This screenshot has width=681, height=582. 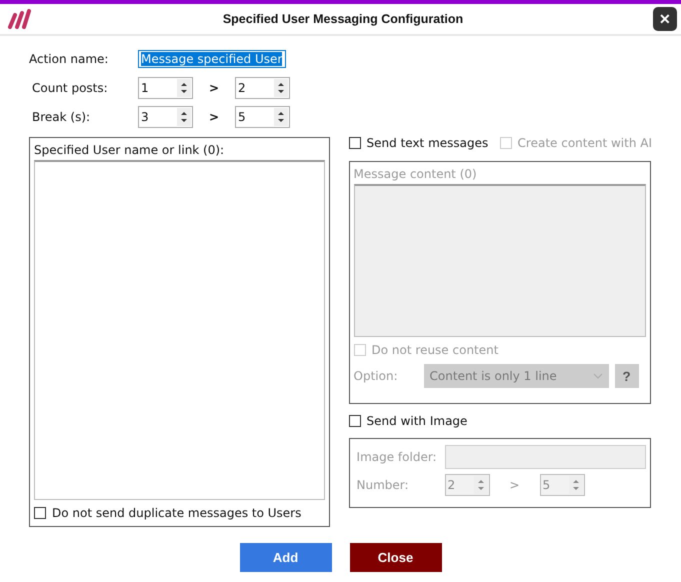 I want to click on field-label: Count posts:, so click(x=70, y=88).